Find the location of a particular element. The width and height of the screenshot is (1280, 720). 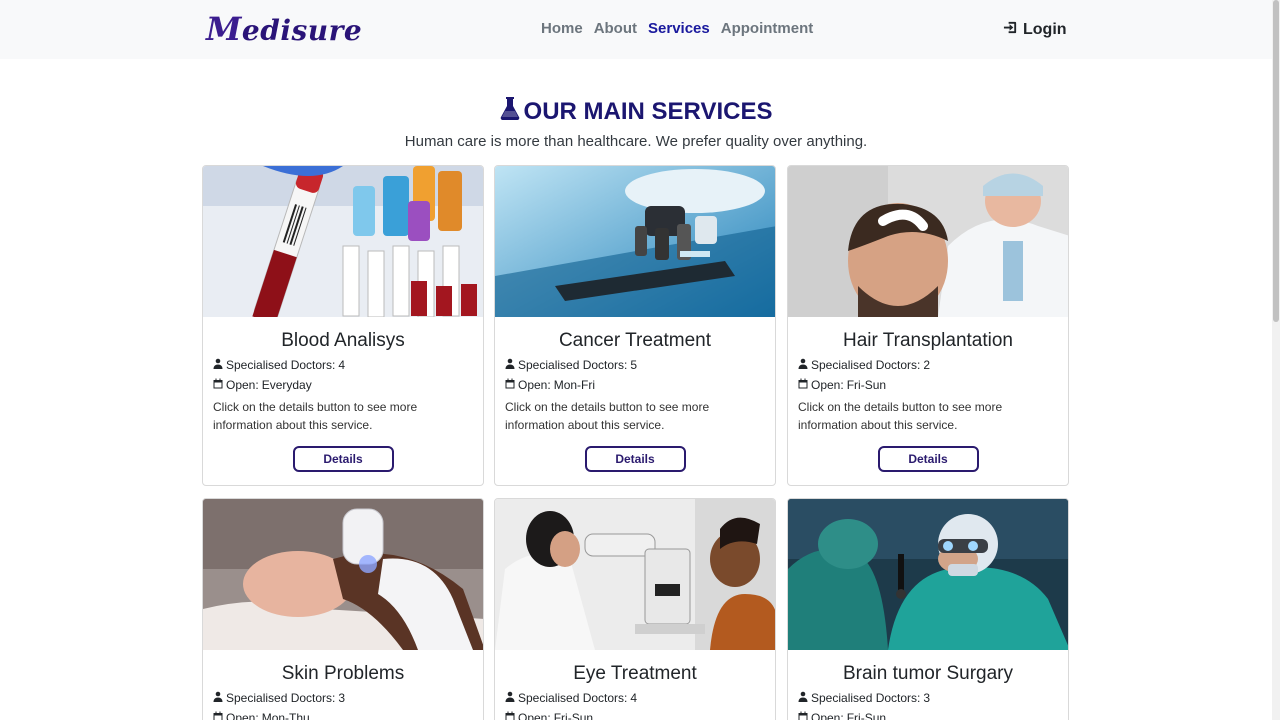

nav-menu: Home About Services Appointment is located at coordinates (677, 28).